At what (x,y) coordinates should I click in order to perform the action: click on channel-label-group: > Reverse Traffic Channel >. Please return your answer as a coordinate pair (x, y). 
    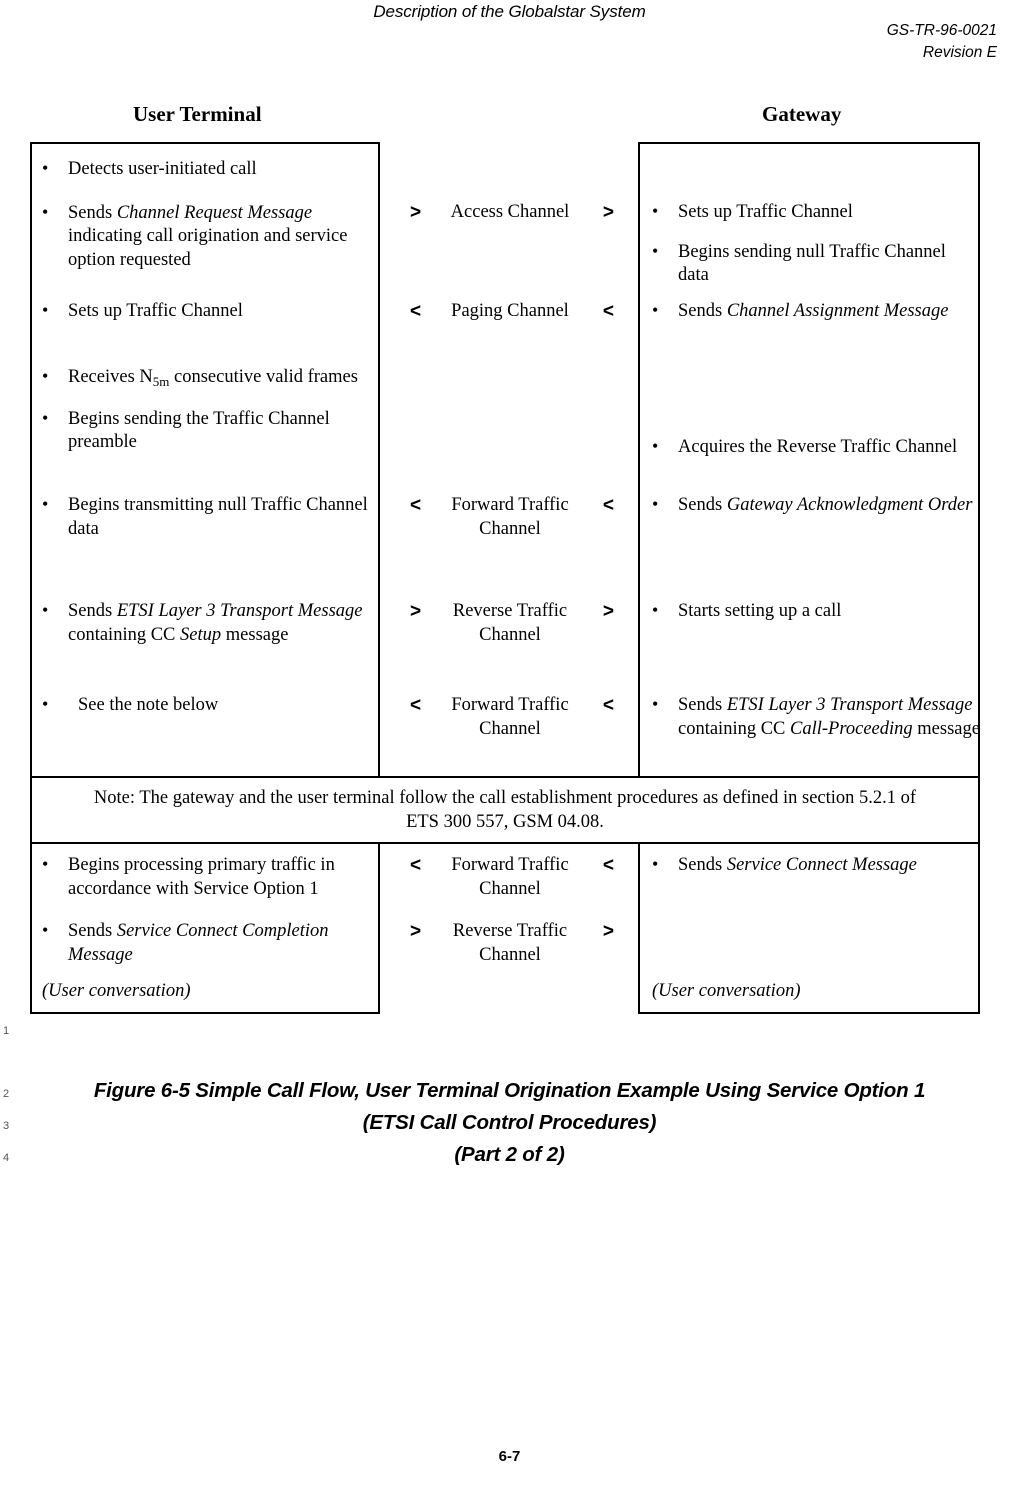
    Looking at the image, I should click on (510, 623).